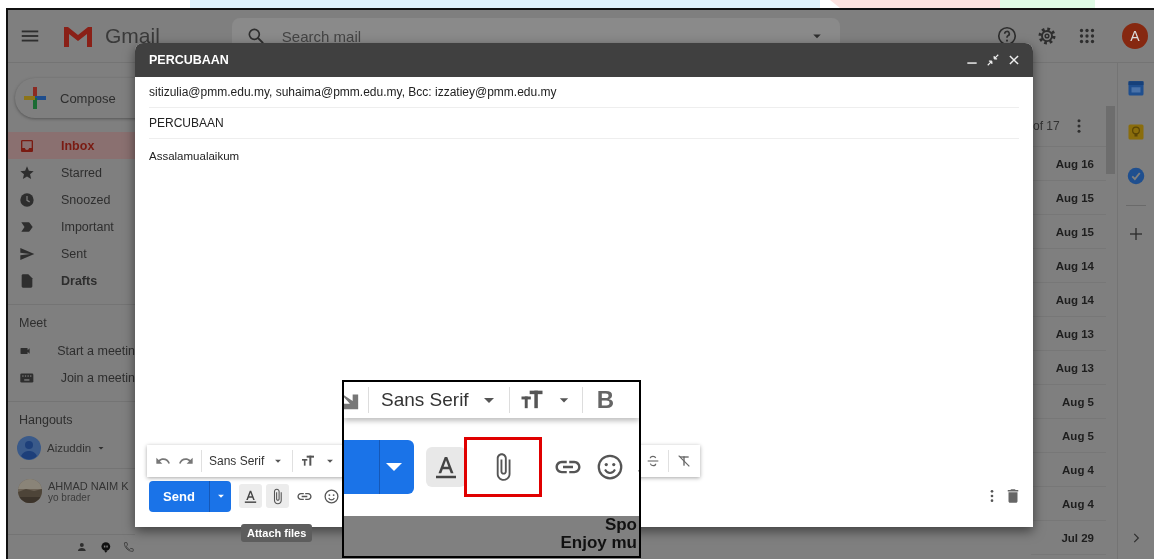  What do you see at coordinates (35, 98) in the screenshot?
I see `plus-icon` at bounding box center [35, 98].